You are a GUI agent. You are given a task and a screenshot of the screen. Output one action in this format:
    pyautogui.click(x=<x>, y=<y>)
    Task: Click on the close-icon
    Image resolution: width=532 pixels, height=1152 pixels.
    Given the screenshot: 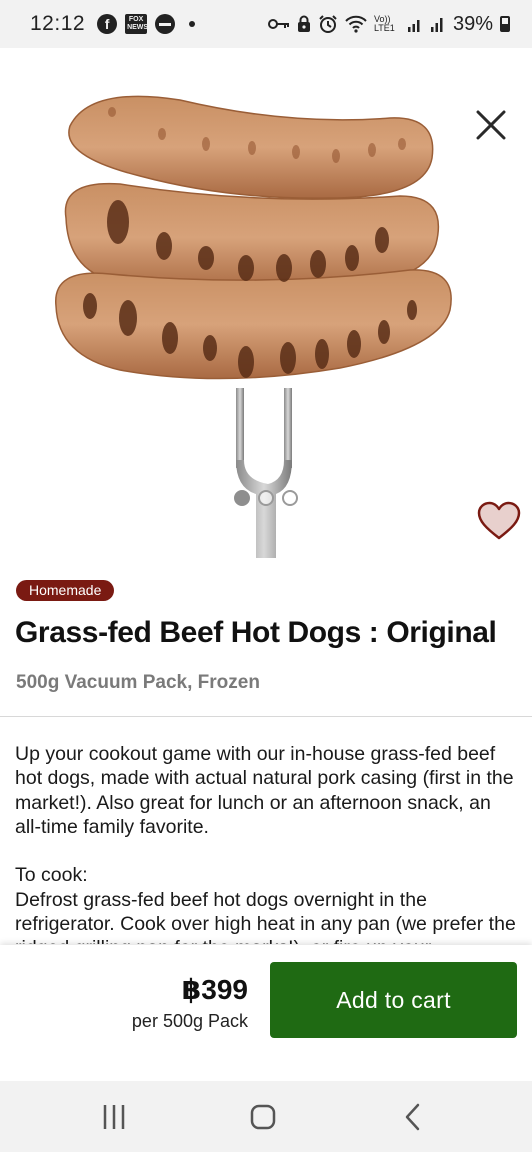 What is the action you would take?
    pyautogui.click(x=491, y=125)
    